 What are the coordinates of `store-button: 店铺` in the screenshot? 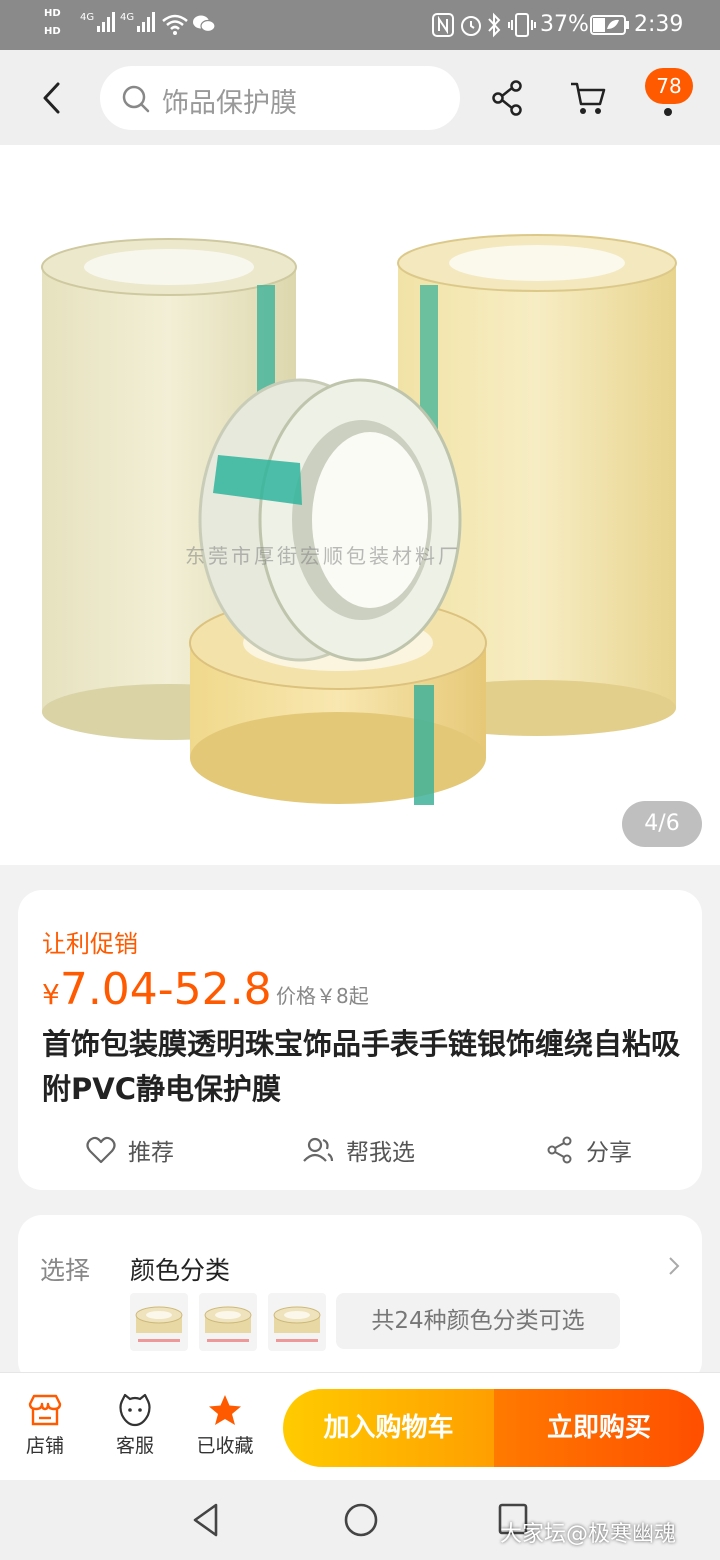 It's located at (45, 1425).